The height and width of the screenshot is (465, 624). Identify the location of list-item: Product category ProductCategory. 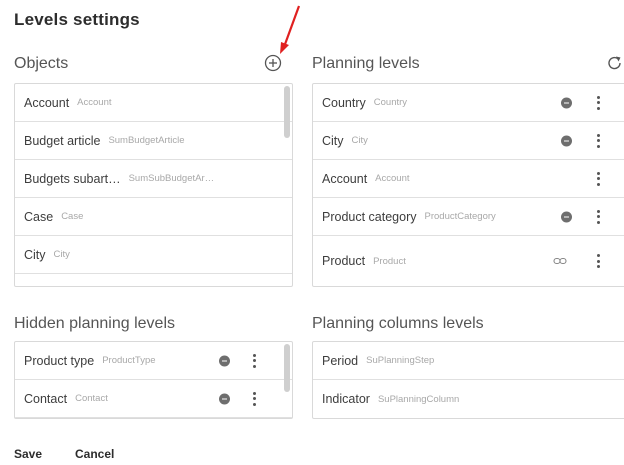
(468, 217).